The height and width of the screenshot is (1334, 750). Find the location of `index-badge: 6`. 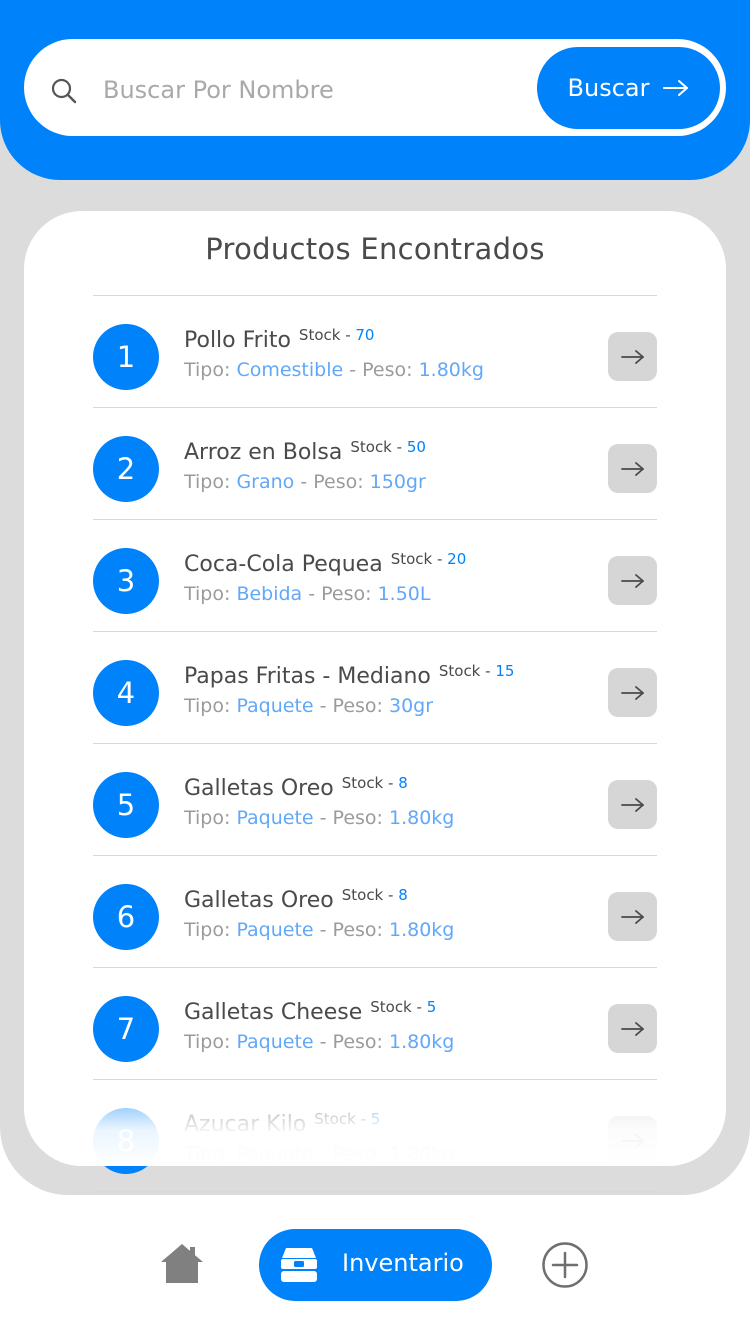

index-badge: 6 is located at coordinates (126, 917).